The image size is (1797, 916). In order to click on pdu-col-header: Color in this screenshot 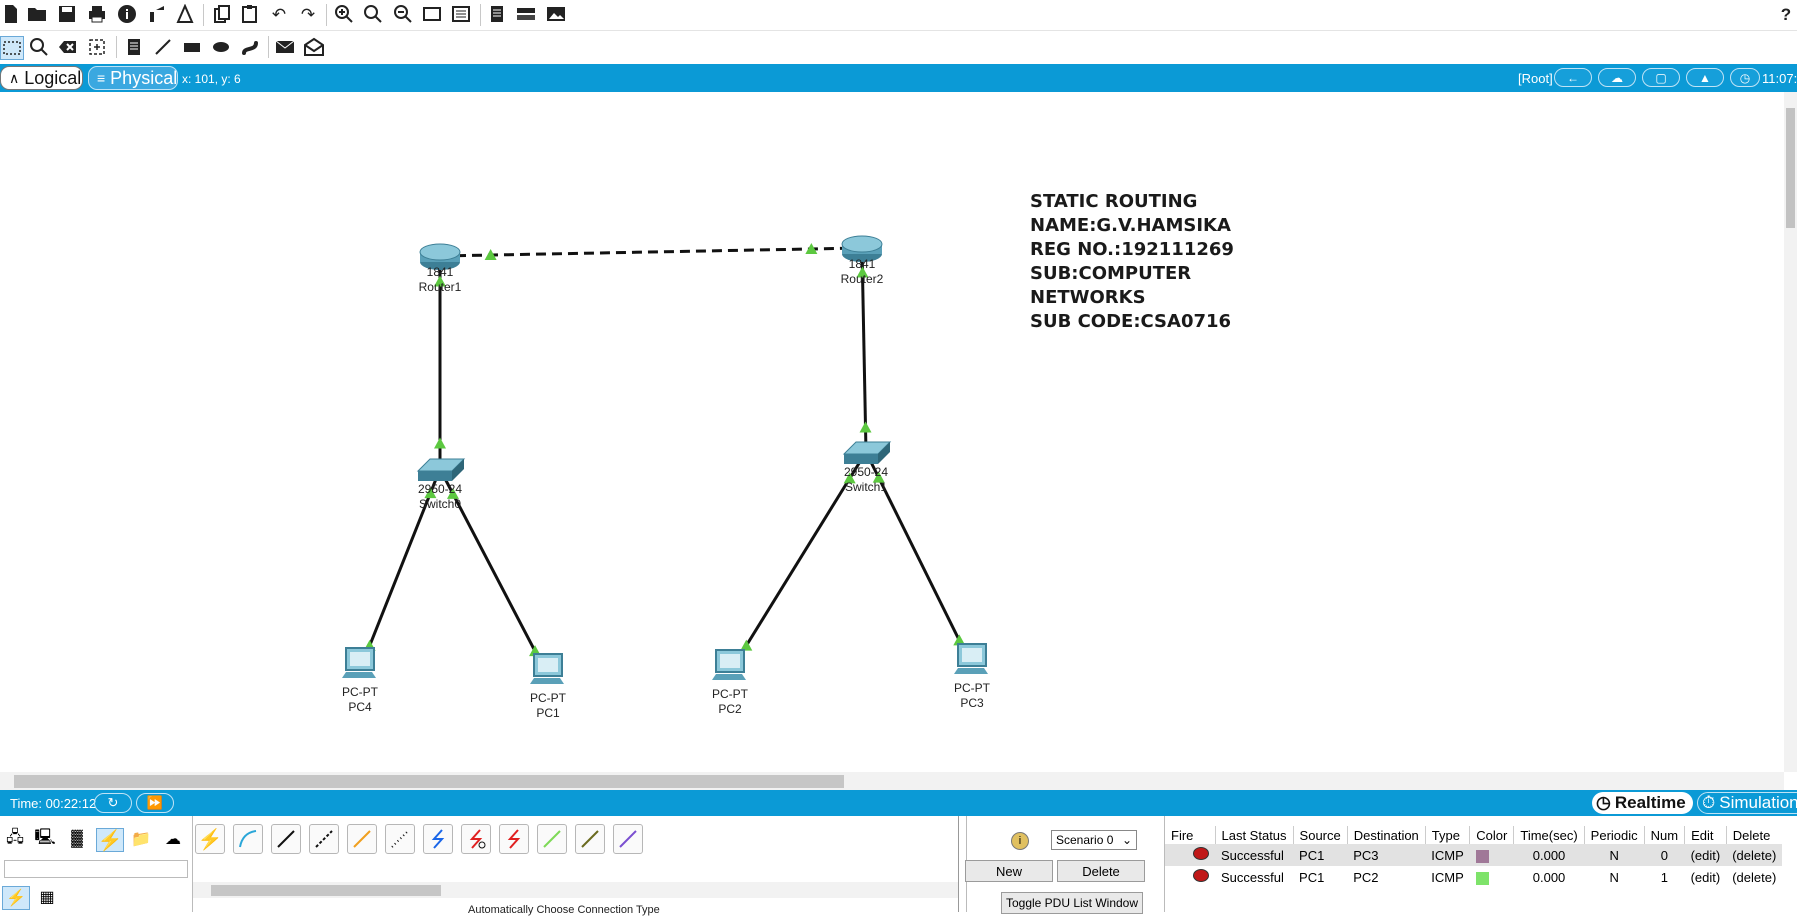, I will do `click(1491, 835)`.